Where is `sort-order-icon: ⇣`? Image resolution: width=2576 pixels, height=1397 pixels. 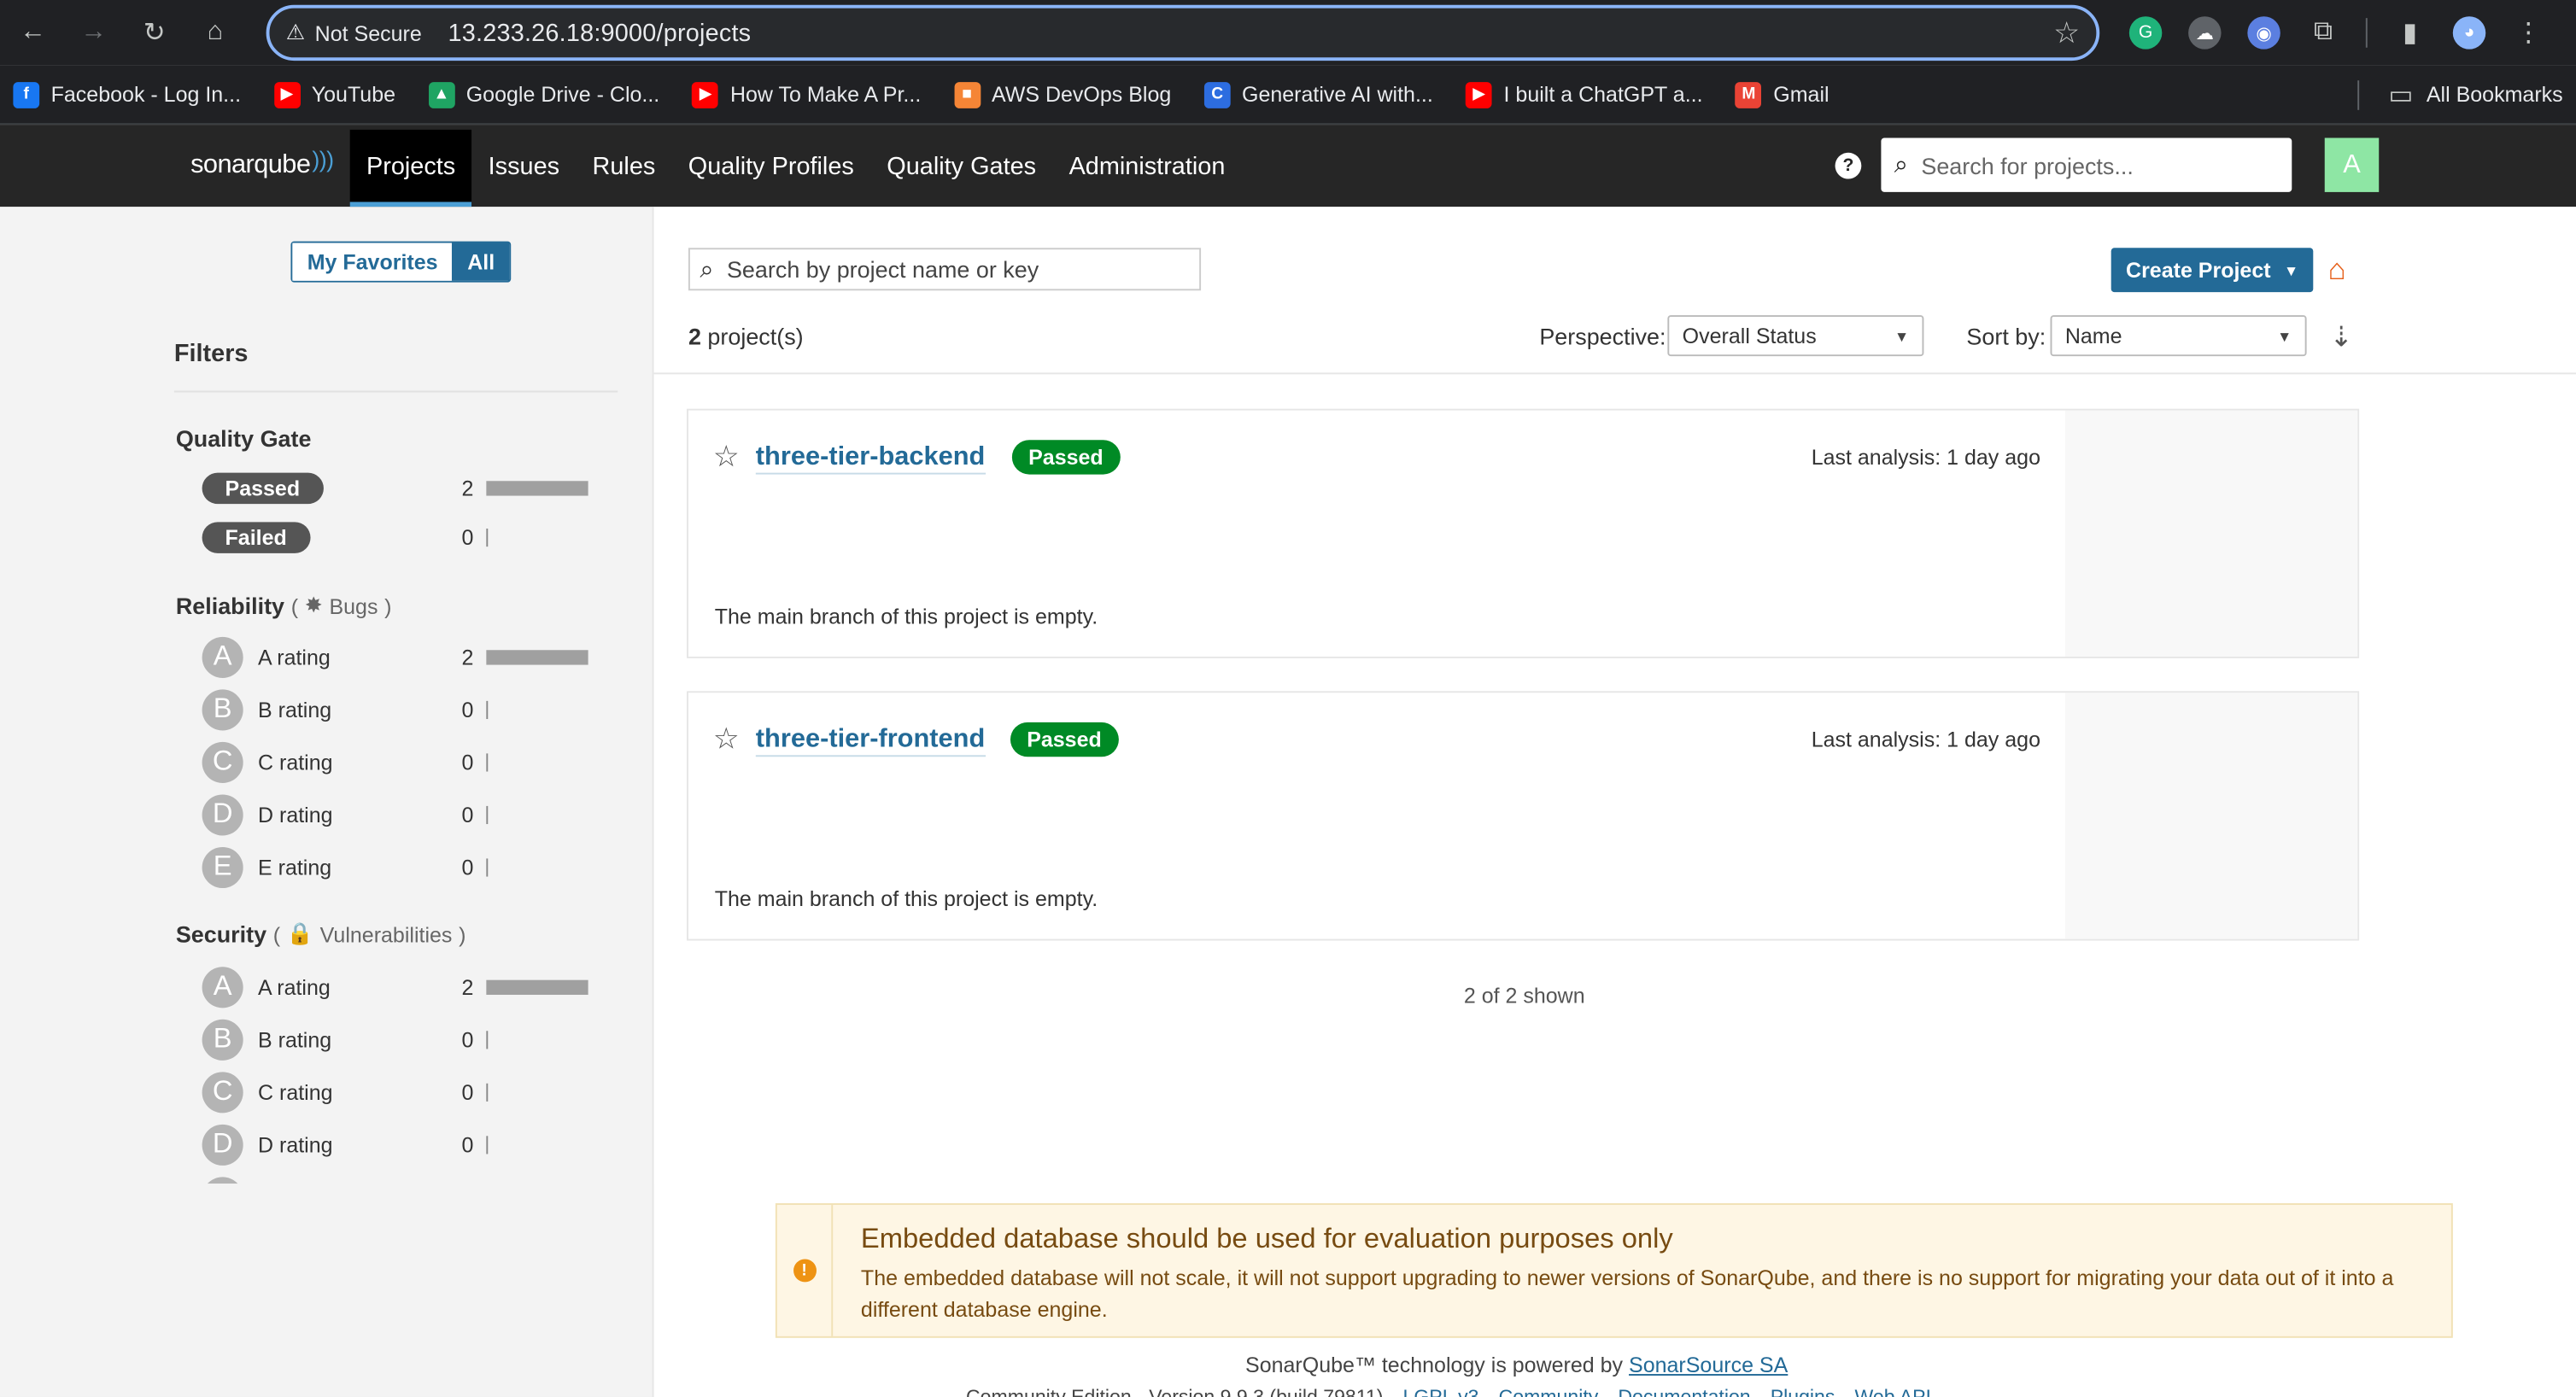 sort-order-icon: ⇣ is located at coordinates (2341, 338).